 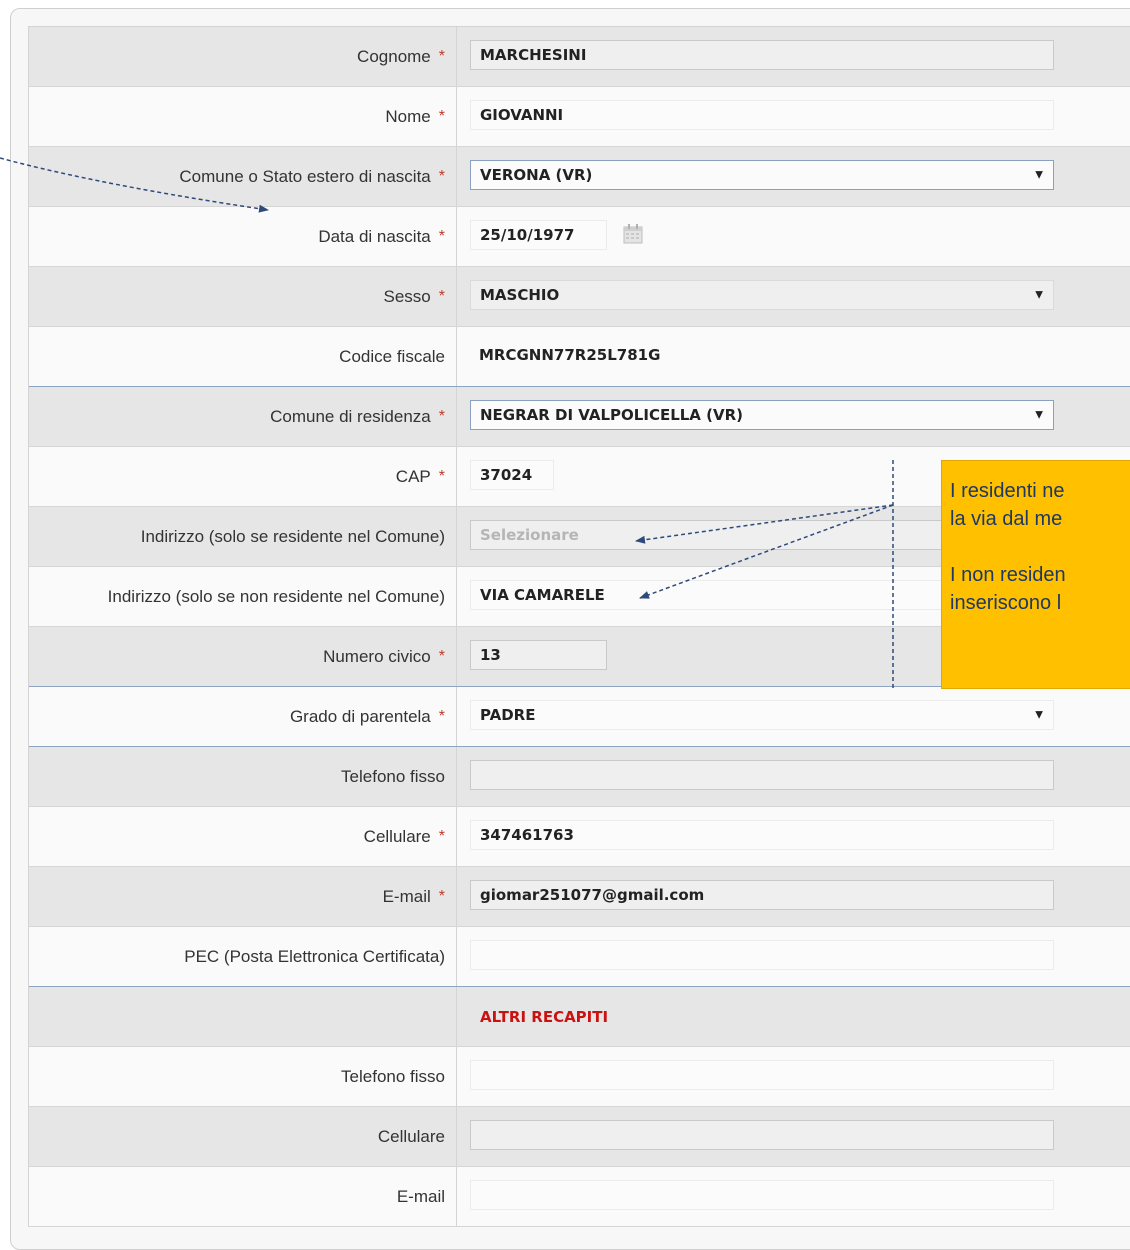 I want to click on field-label: Nome, so click(x=408, y=116).